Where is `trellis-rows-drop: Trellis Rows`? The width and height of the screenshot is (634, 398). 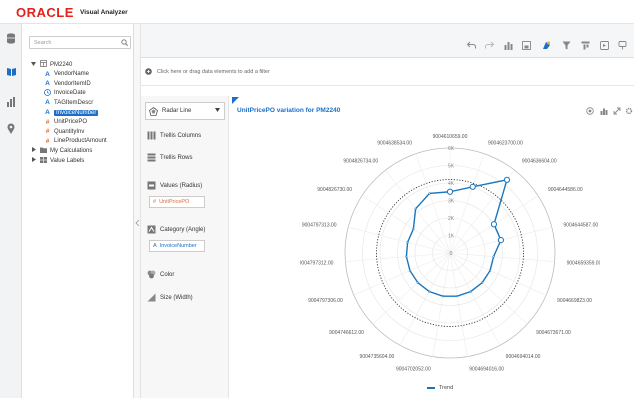
trellis-rows-drop: Trellis Rows is located at coordinates (169, 157).